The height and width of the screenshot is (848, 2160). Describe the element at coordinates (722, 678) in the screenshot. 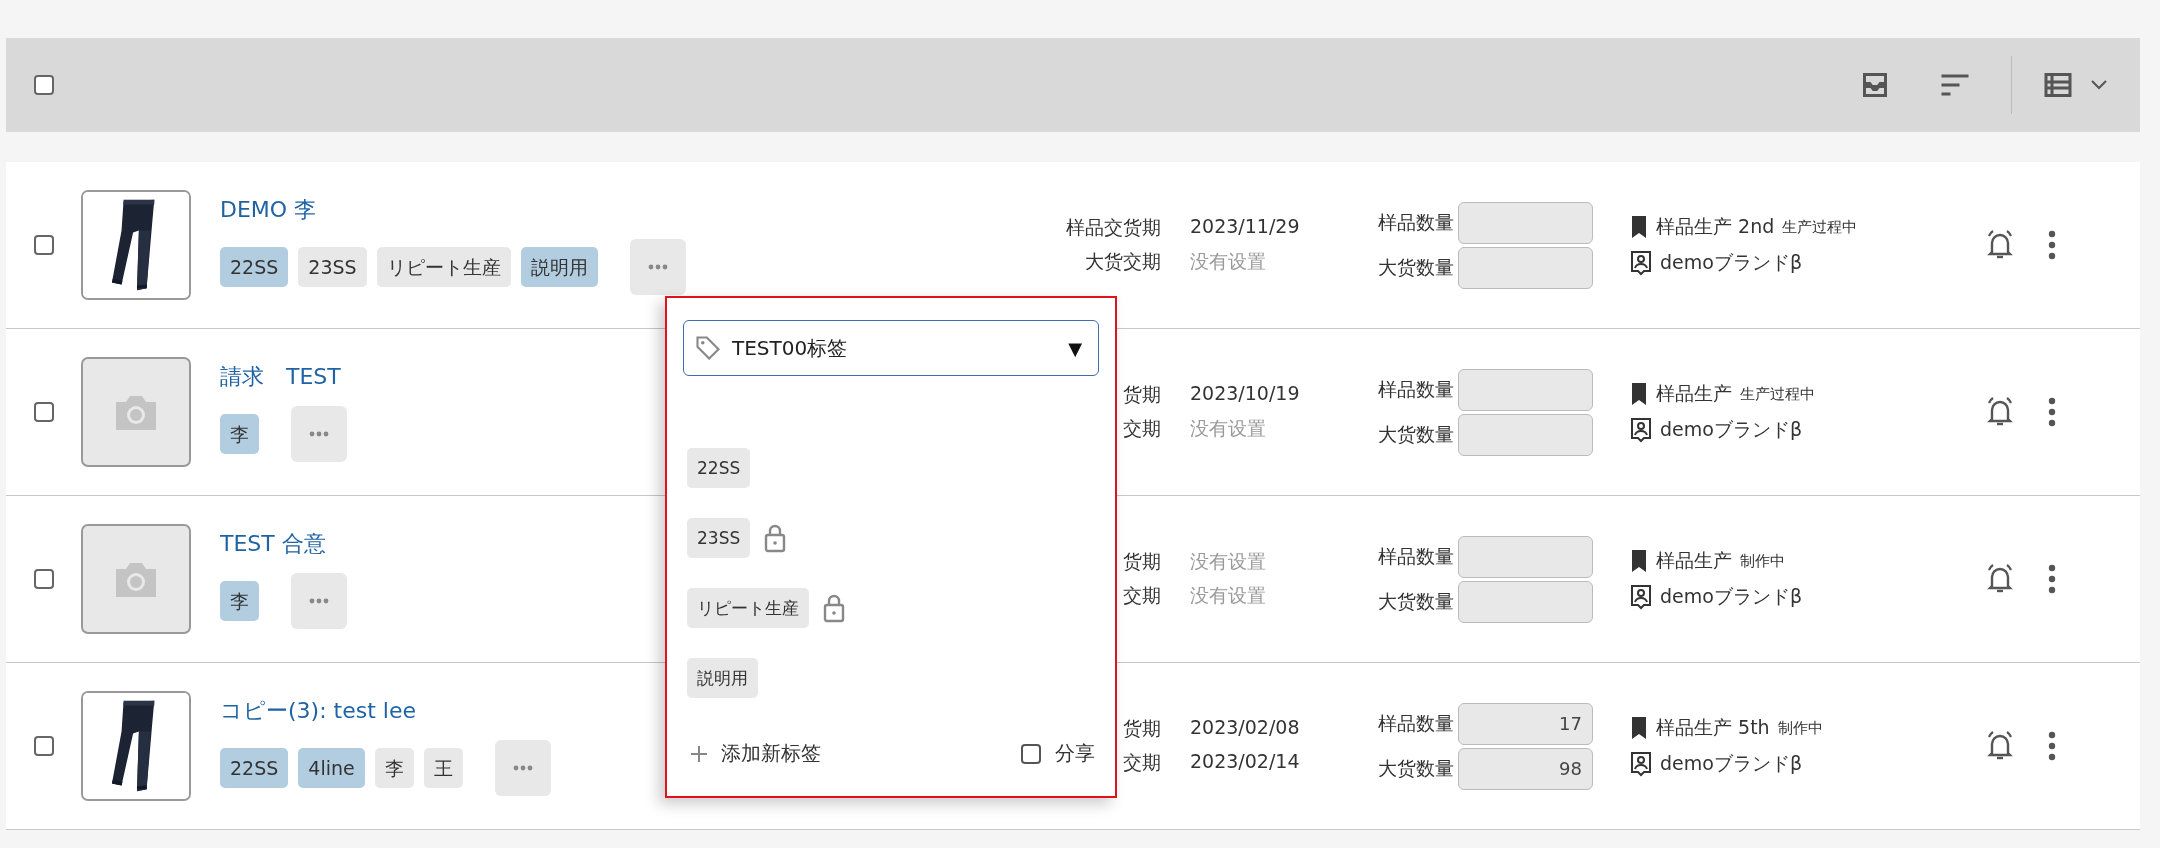

I see `tag-option: 説明用` at that location.